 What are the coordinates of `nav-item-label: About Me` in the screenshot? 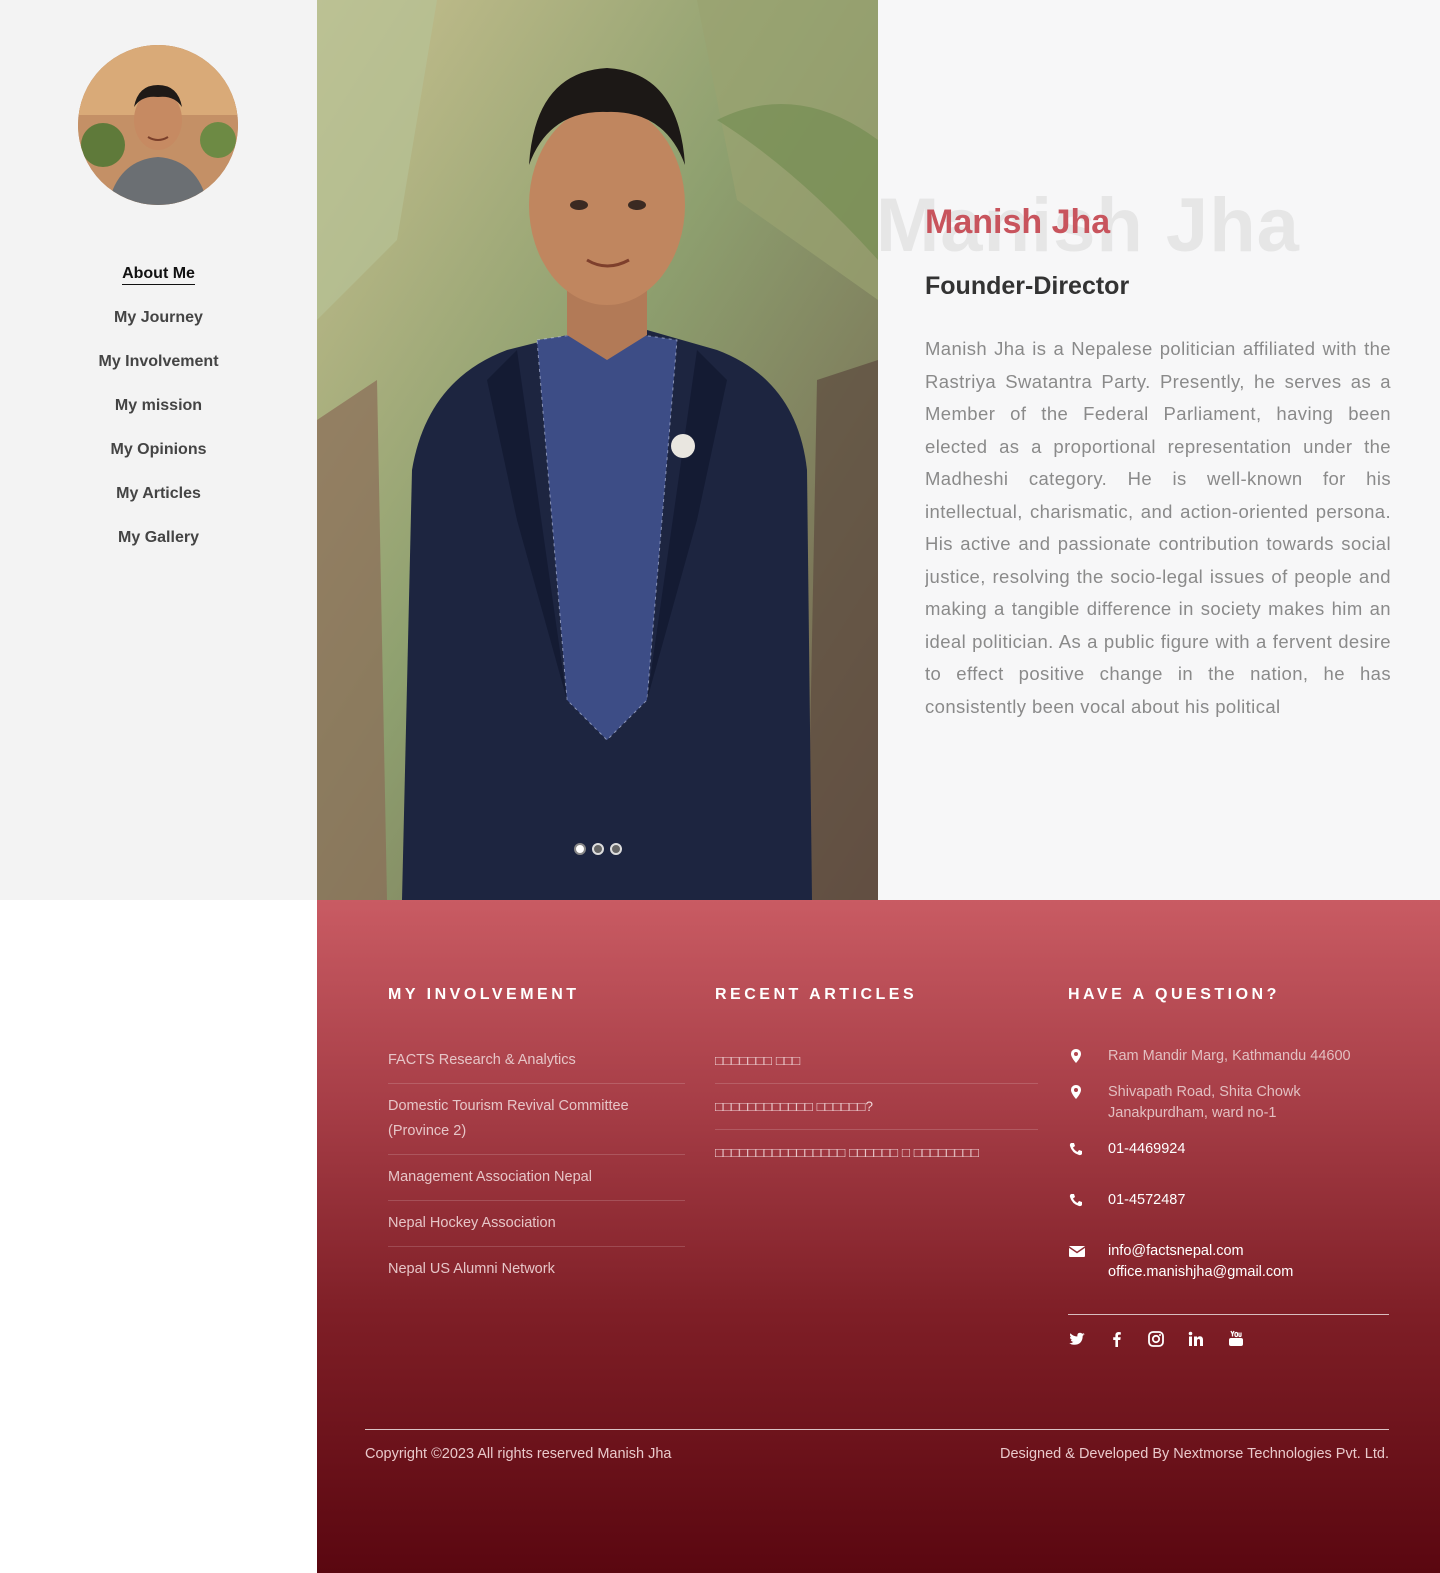 It's located at (158, 275).